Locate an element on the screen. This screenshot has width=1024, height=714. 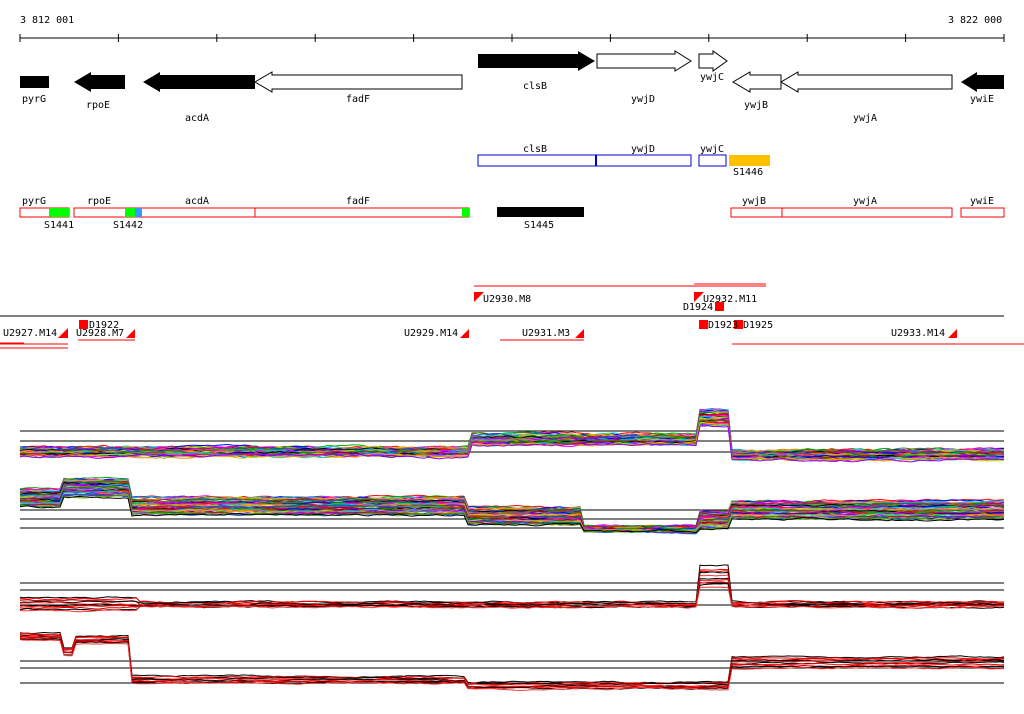
gene-label-ywjA: ywjA is located at coordinates (865, 118).